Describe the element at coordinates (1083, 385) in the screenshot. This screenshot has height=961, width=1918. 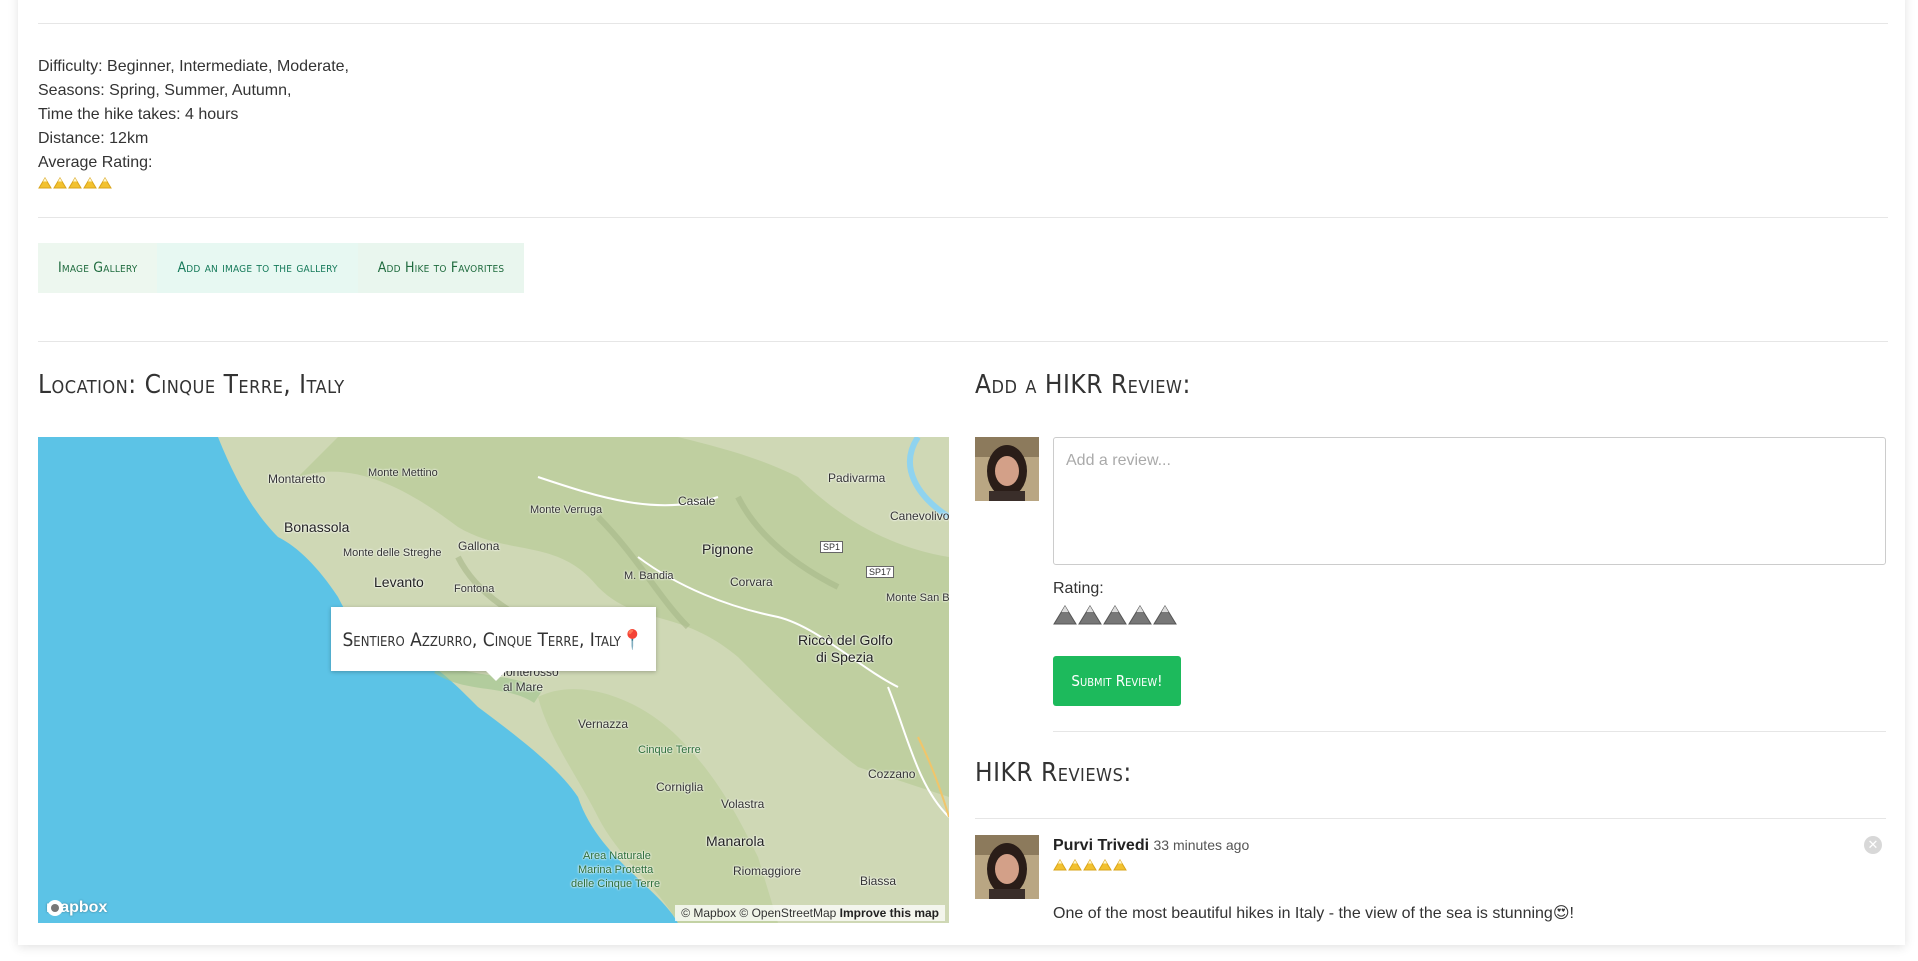
I see `add-review-heading: Add a HIKR Review:` at that location.